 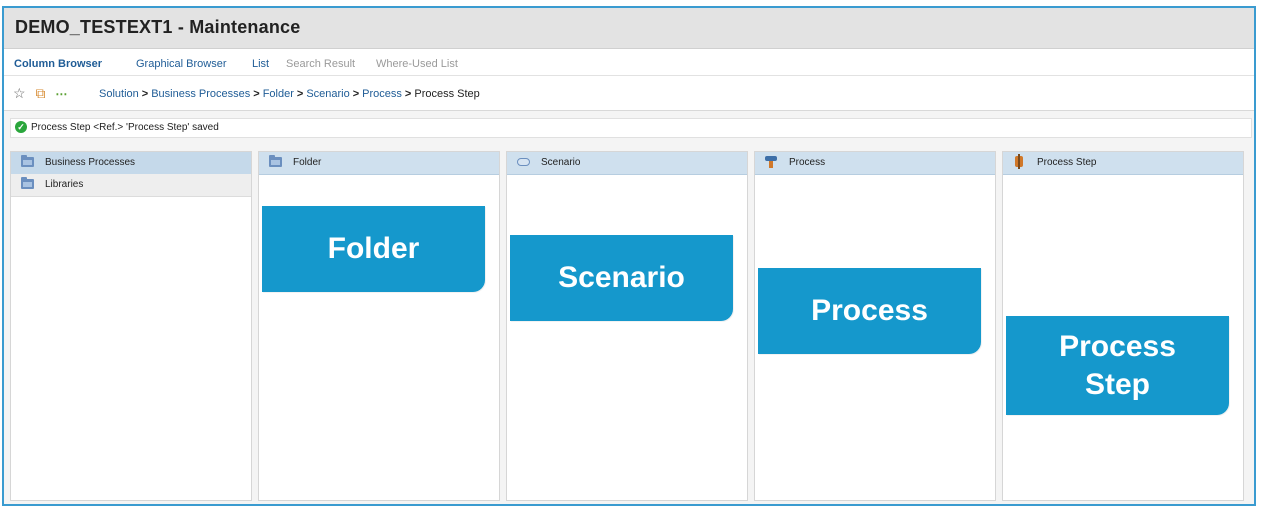 What do you see at coordinates (523, 161) in the screenshot?
I see `scenario-icon` at bounding box center [523, 161].